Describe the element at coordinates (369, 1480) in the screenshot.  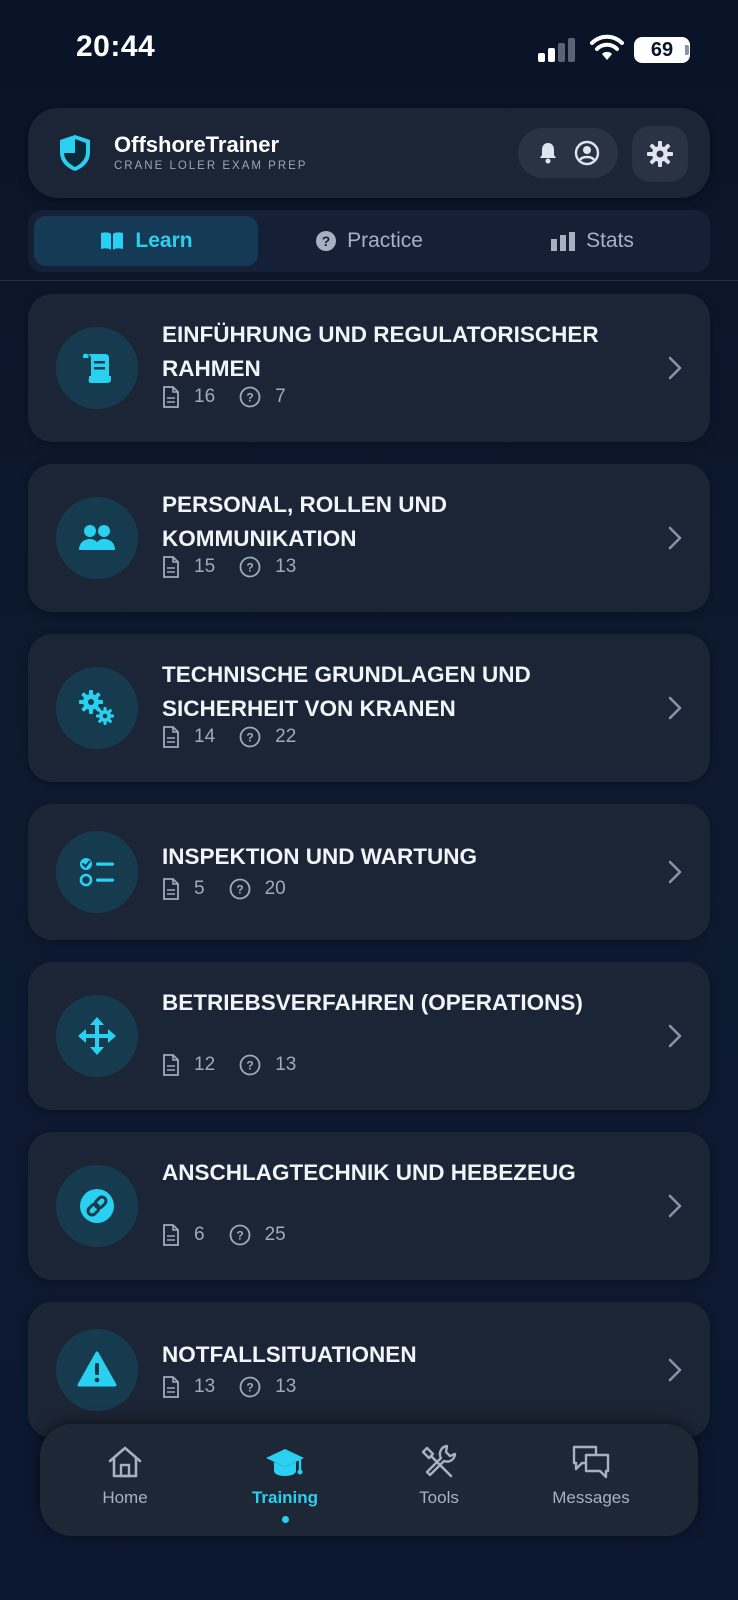
I see `bottom-nav: Home Training Tools Messages` at that location.